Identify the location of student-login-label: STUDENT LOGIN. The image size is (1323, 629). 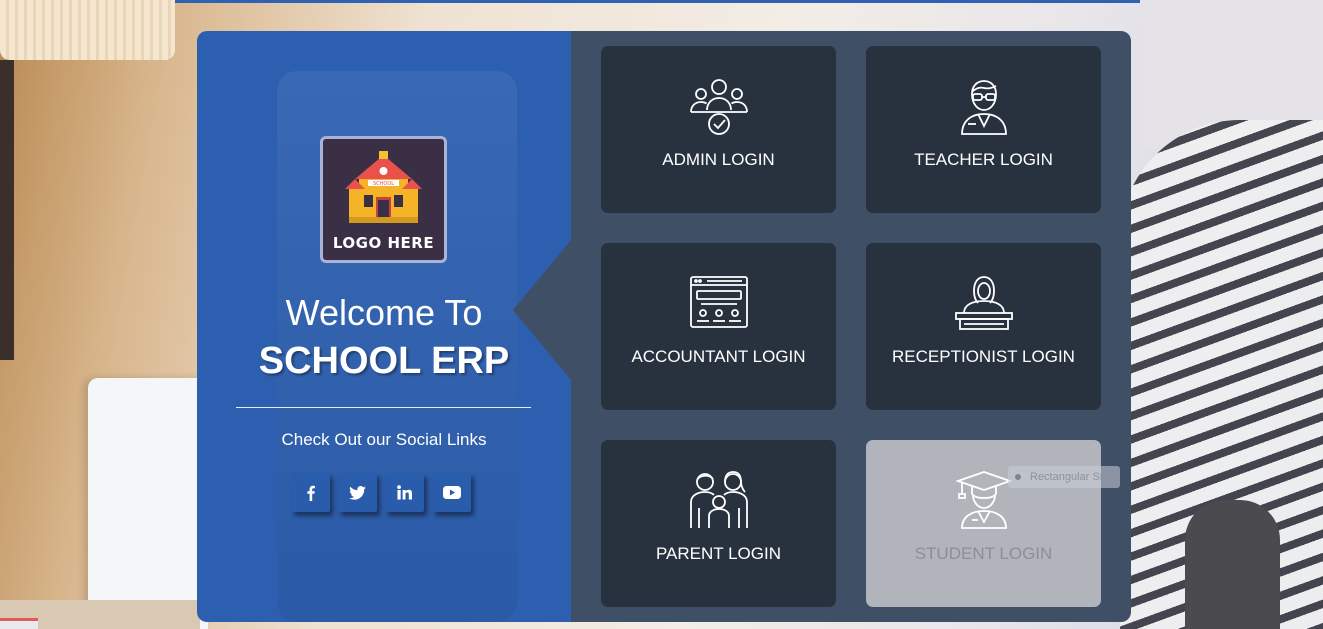
(983, 553).